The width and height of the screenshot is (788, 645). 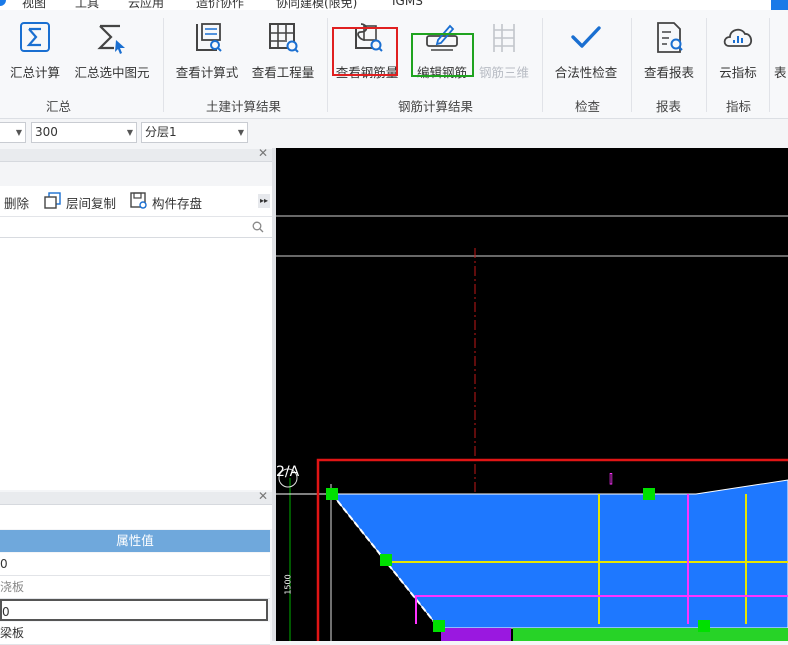 What do you see at coordinates (668, 72) in the screenshot?
I see `view-report-label: 查看报表` at bounding box center [668, 72].